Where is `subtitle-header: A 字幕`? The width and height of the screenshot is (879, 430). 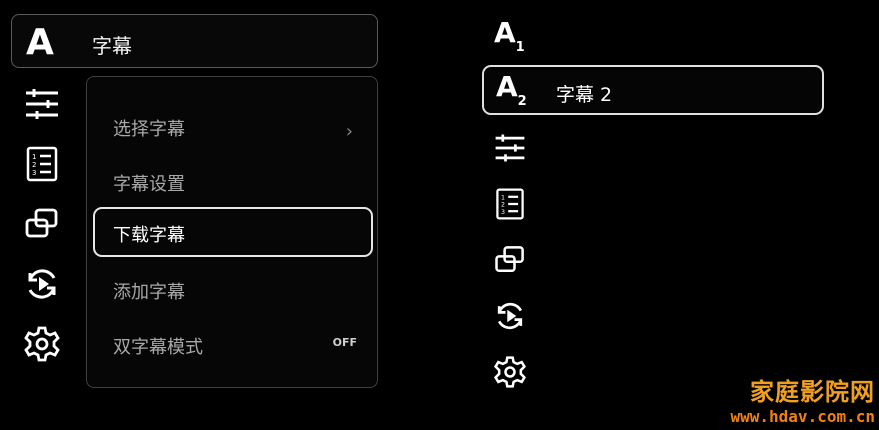 subtitle-header: A 字幕 is located at coordinates (194, 41).